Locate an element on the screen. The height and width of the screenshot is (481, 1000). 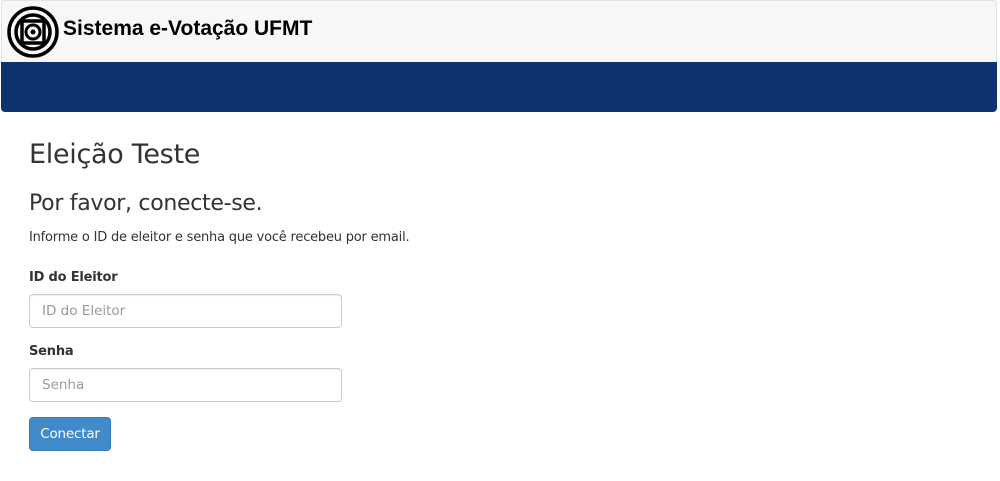
voter-id-input is located at coordinates (185, 311).